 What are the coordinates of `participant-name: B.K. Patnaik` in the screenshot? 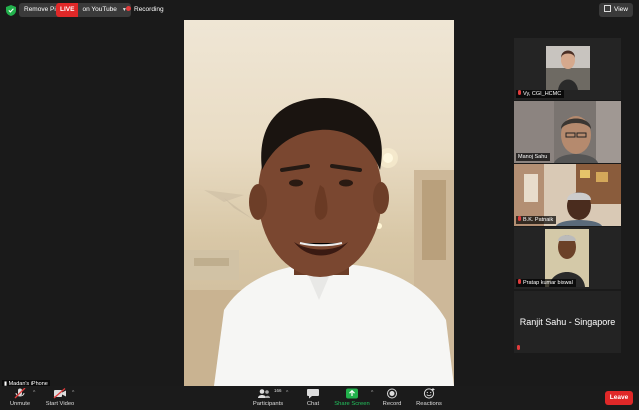 It's located at (536, 220).